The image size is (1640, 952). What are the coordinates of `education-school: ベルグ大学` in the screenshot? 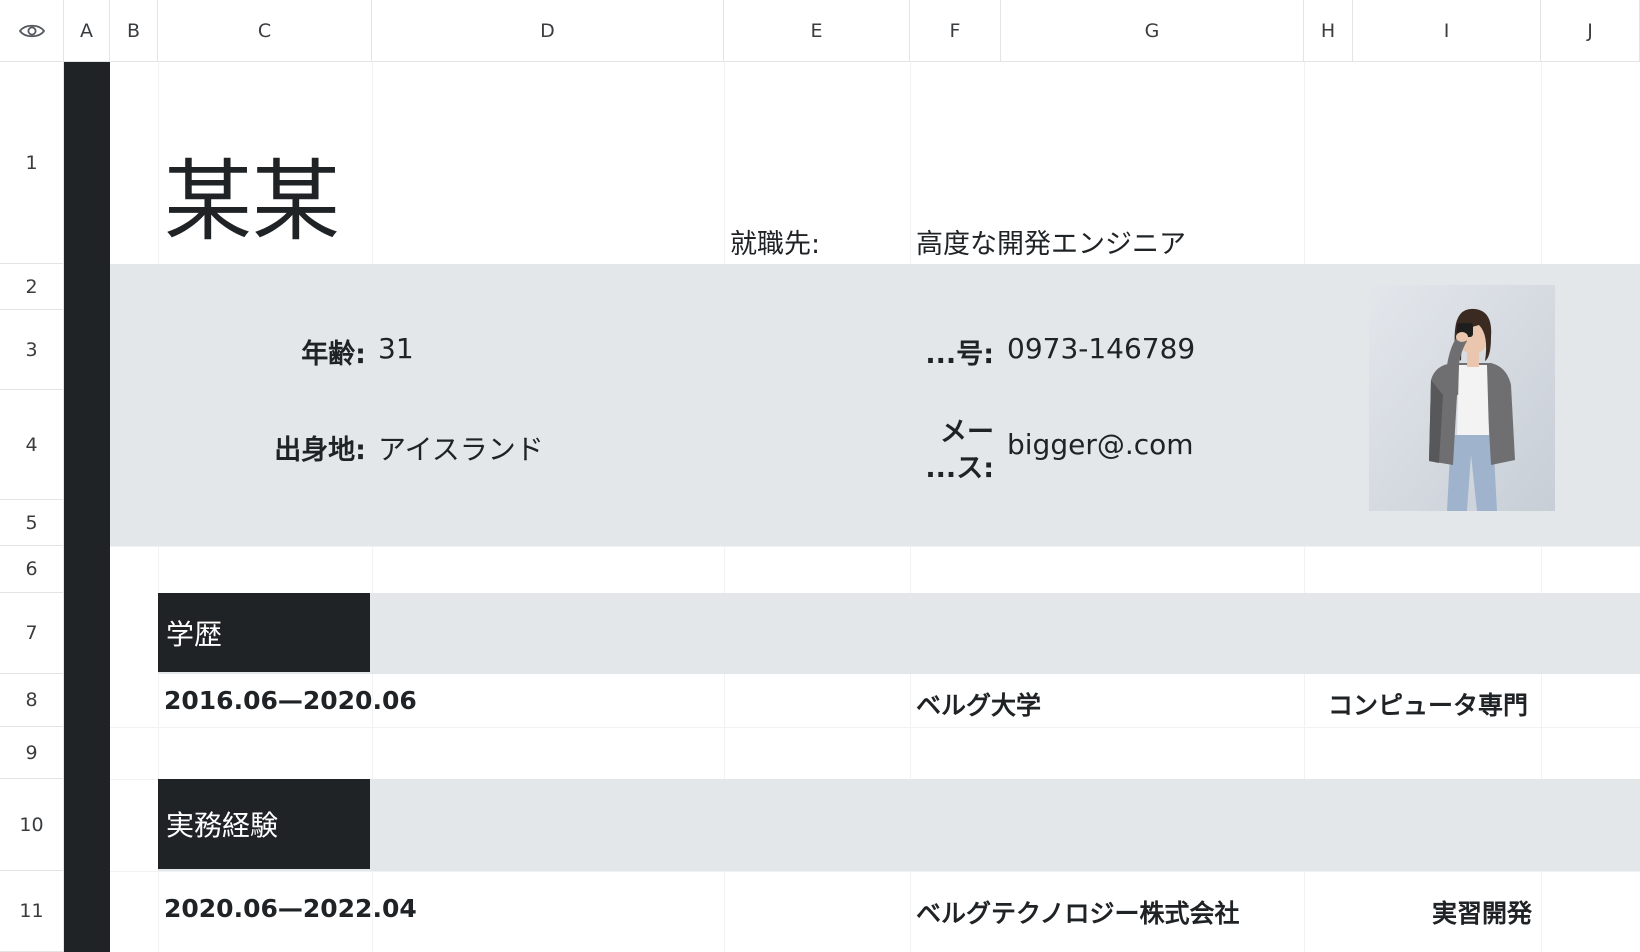 It's located at (978, 704).